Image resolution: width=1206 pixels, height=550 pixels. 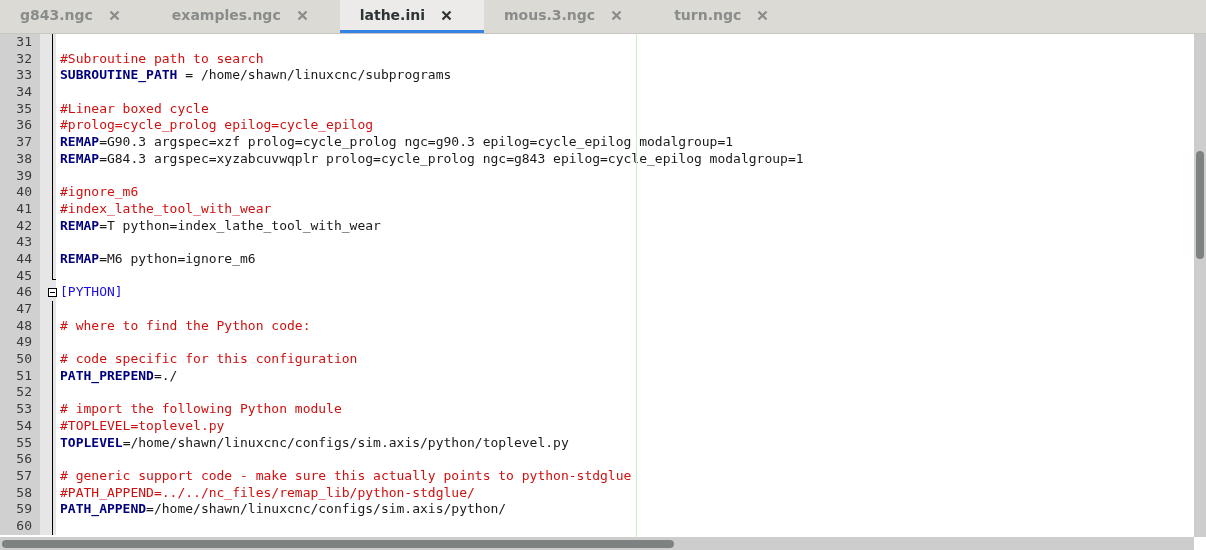 I want to click on line-number: 48, so click(x=24, y=326).